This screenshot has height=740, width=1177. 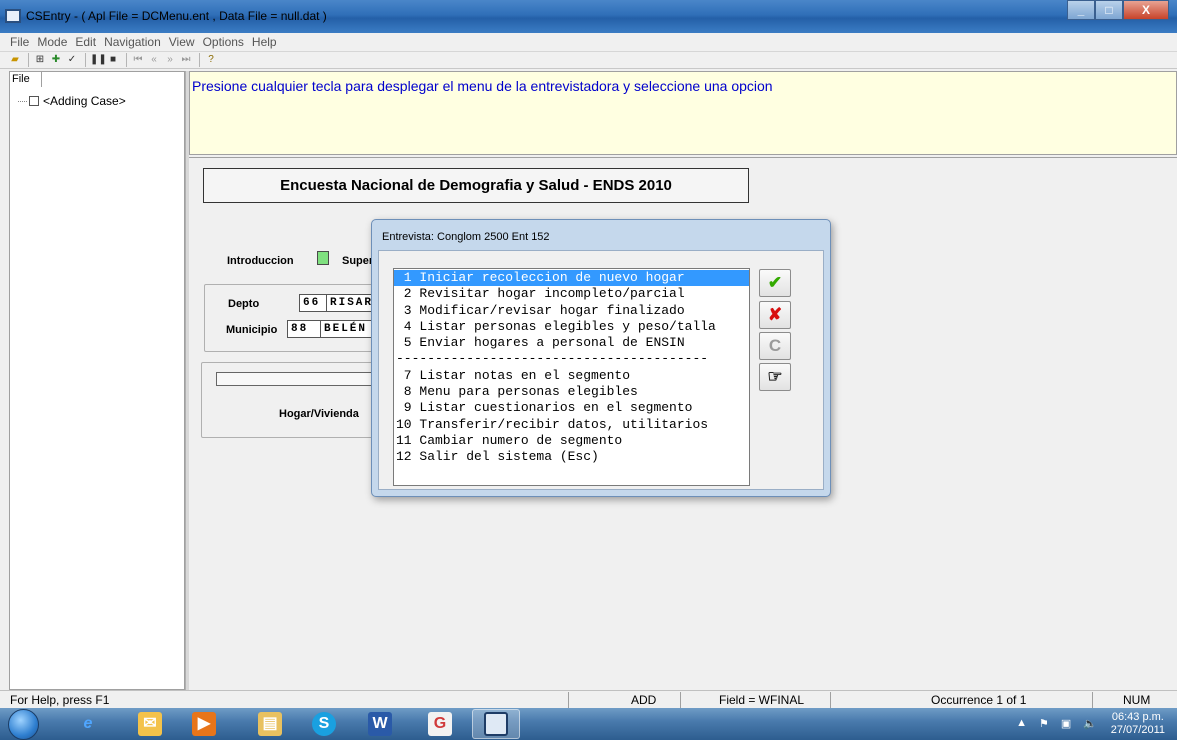 What do you see at coordinates (571, 311) in the screenshot?
I see `menu-option-3: 3 Modificar/revisar hogar finalizado` at bounding box center [571, 311].